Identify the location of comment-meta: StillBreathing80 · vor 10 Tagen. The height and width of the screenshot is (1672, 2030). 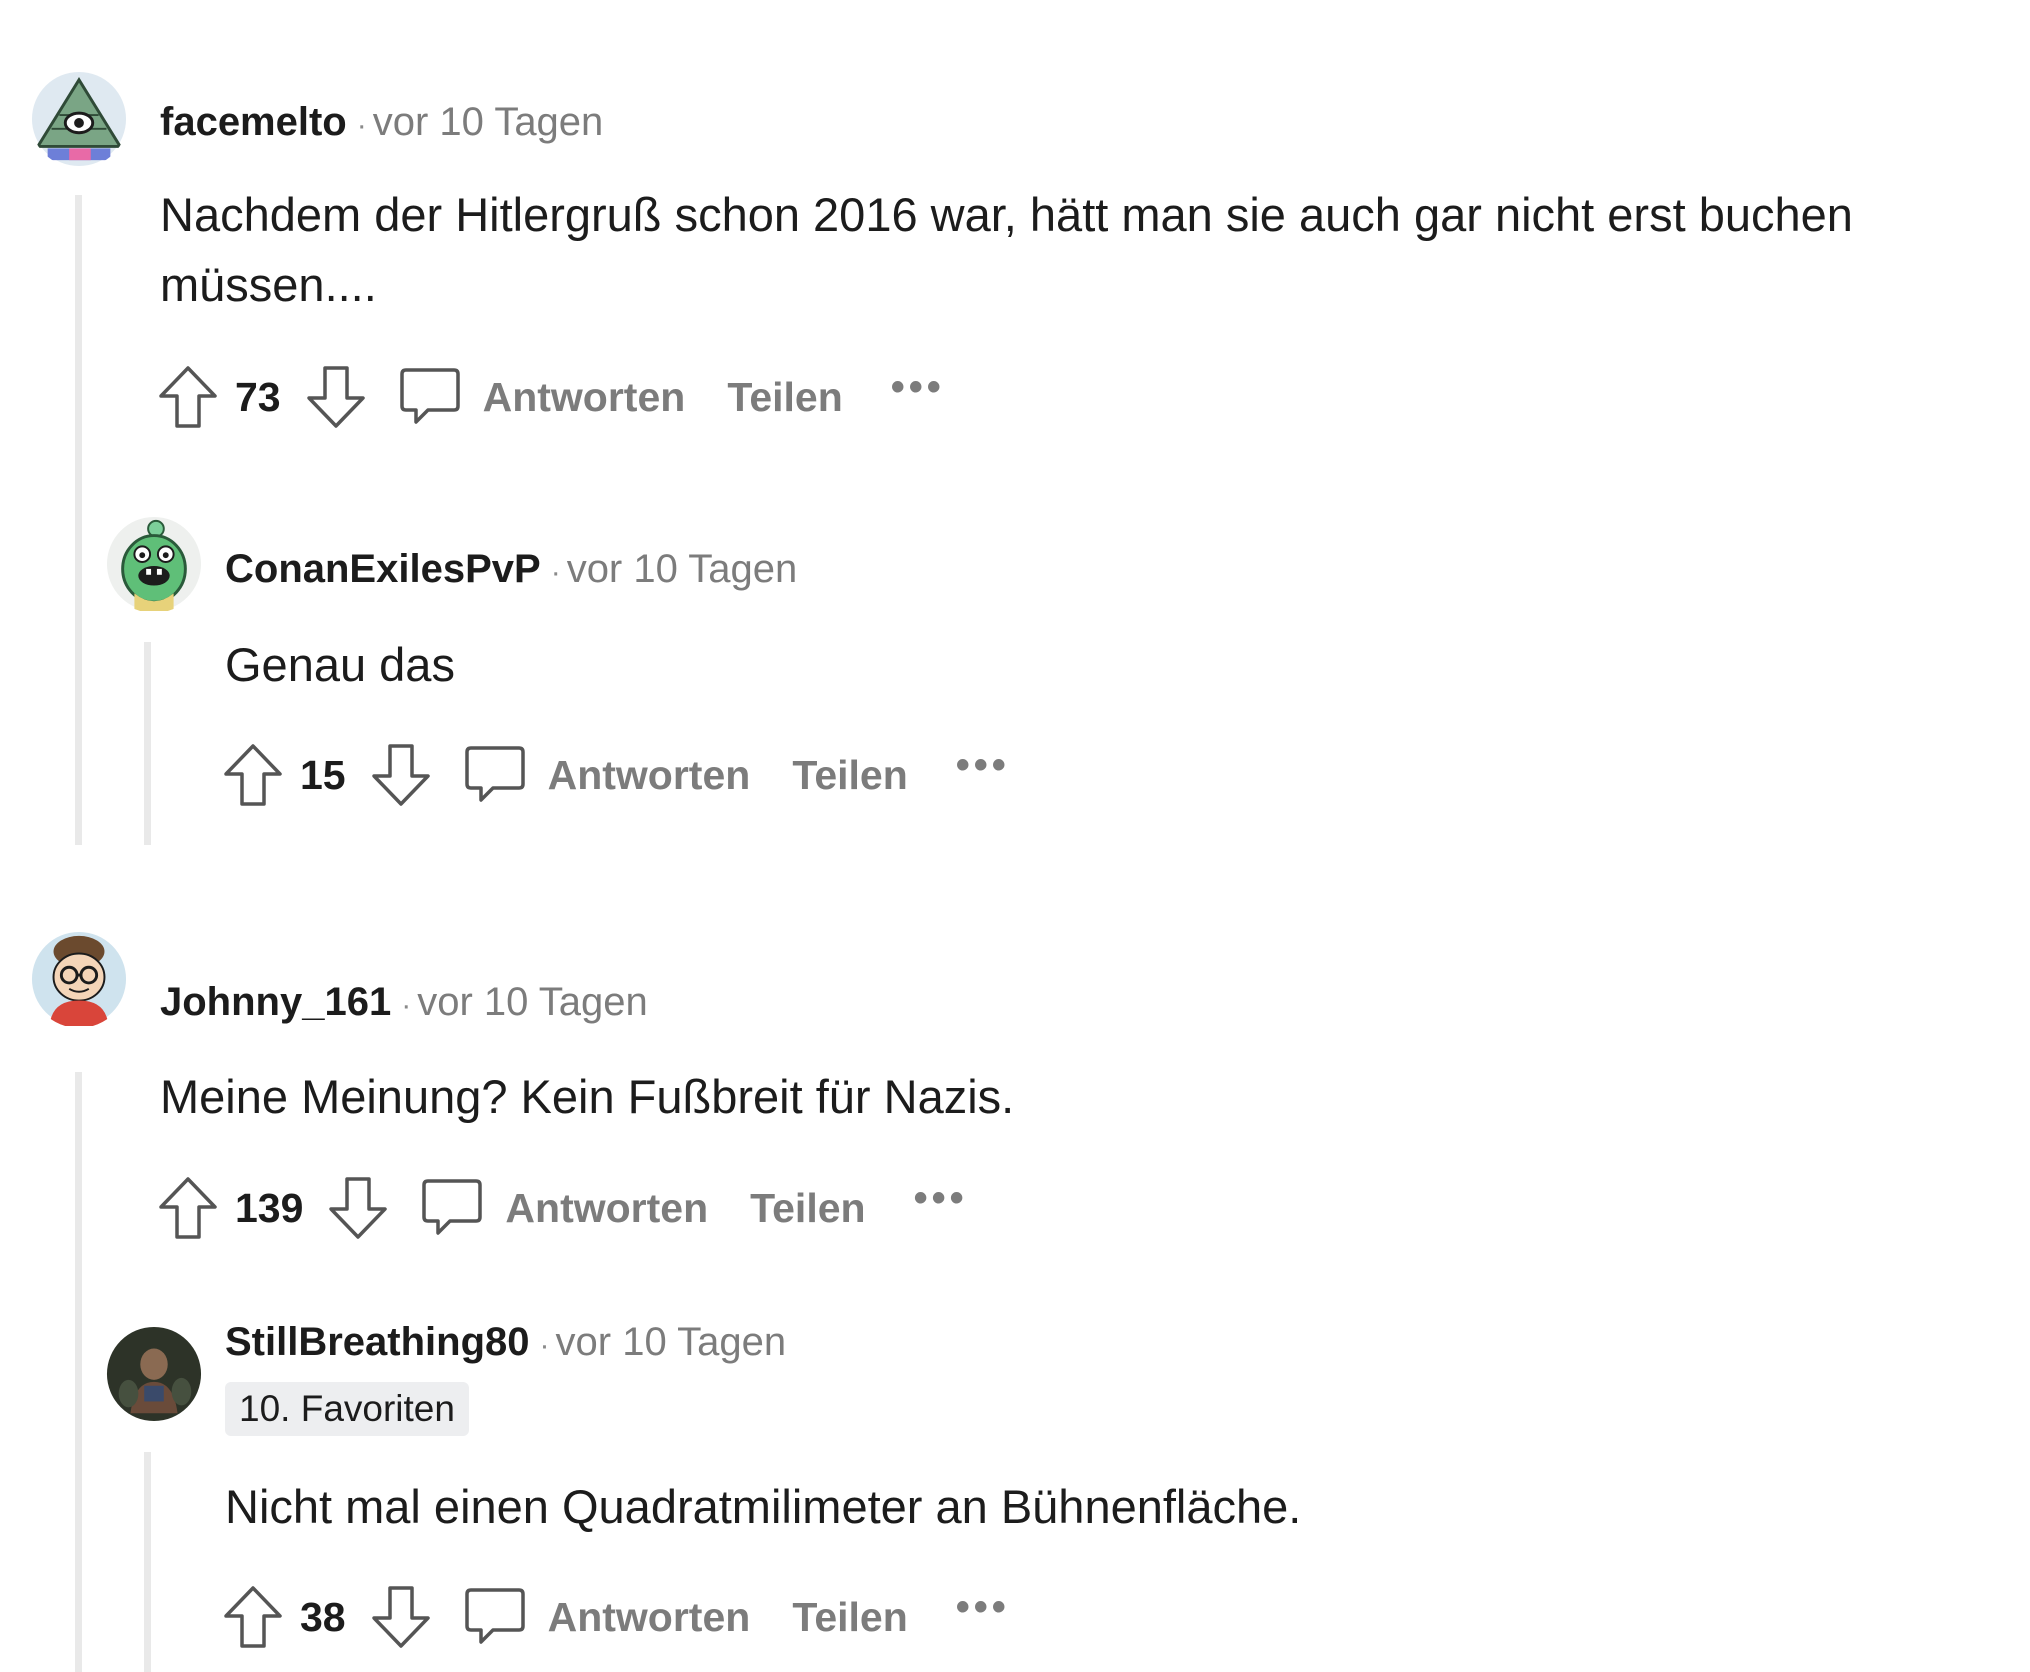
(505, 1344).